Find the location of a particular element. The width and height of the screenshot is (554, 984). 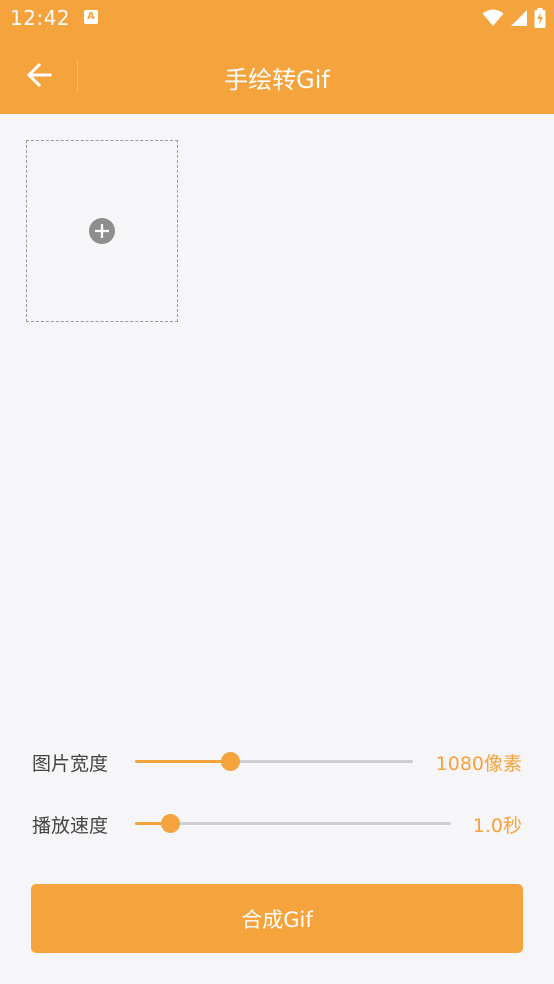

app-bar: 12:42 A 手绘转Gif is located at coordinates (277, 57).